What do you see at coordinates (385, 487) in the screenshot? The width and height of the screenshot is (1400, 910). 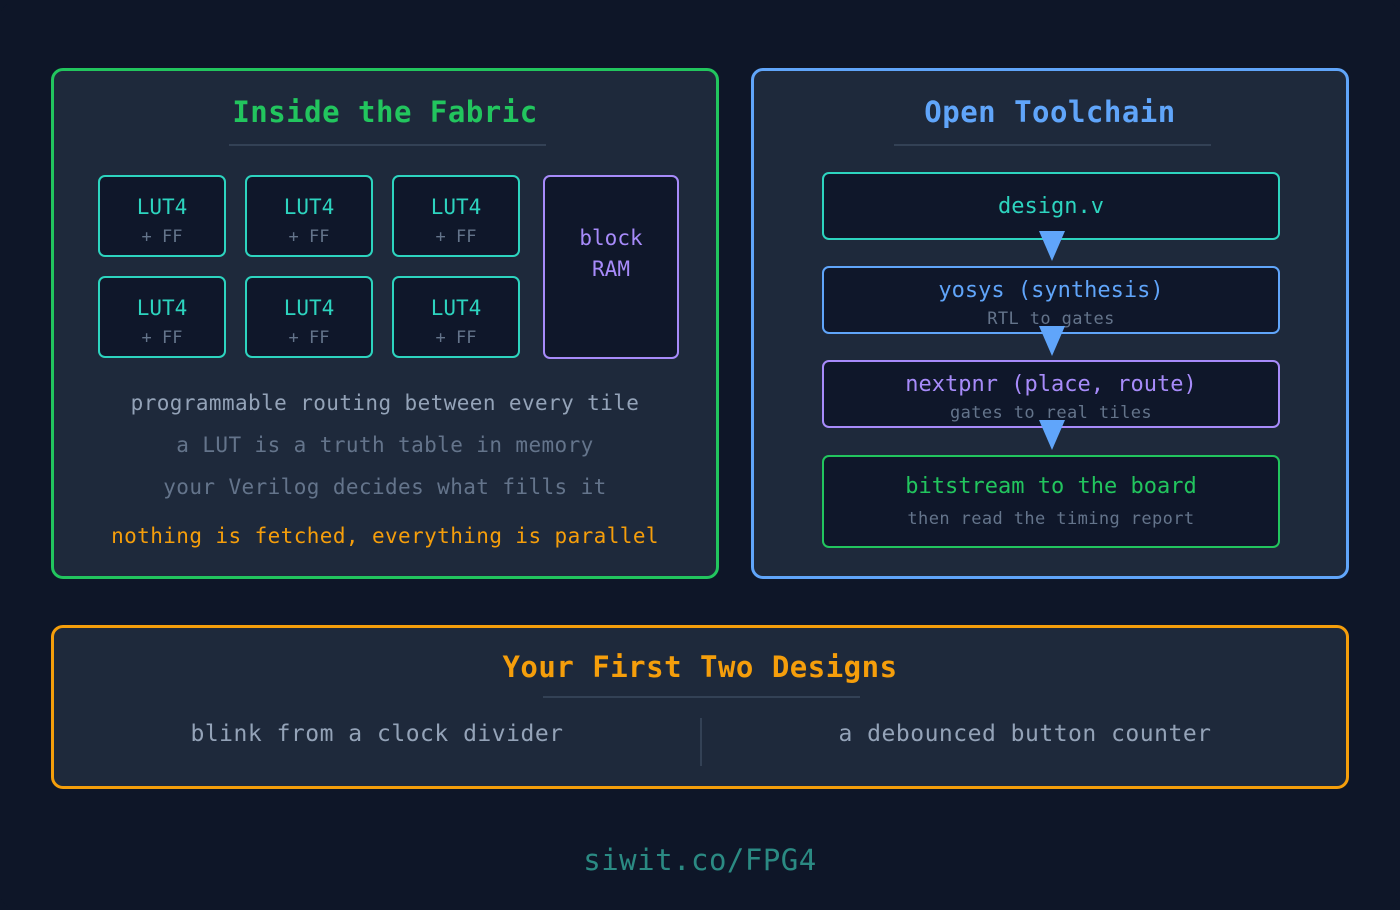 I see `fabric-note-verilog: your Verilog decides what fills it` at bounding box center [385, 487].